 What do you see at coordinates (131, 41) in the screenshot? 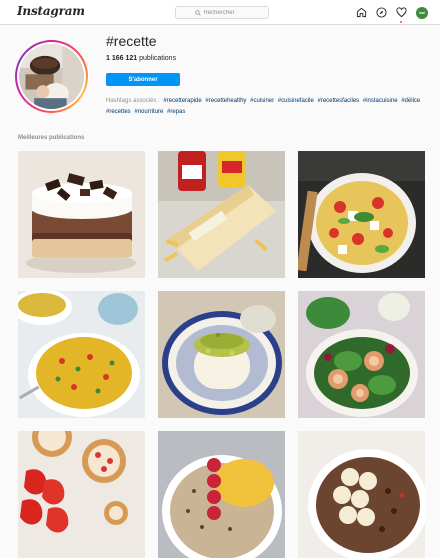
I see `page-title: #recette` at bounding box center [131, 41].